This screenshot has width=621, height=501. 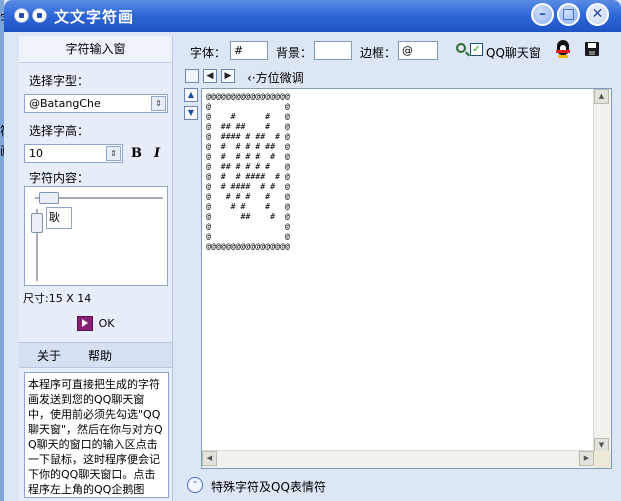 I want to click on content-label: 字符内容：, so click(x=59, y=178).